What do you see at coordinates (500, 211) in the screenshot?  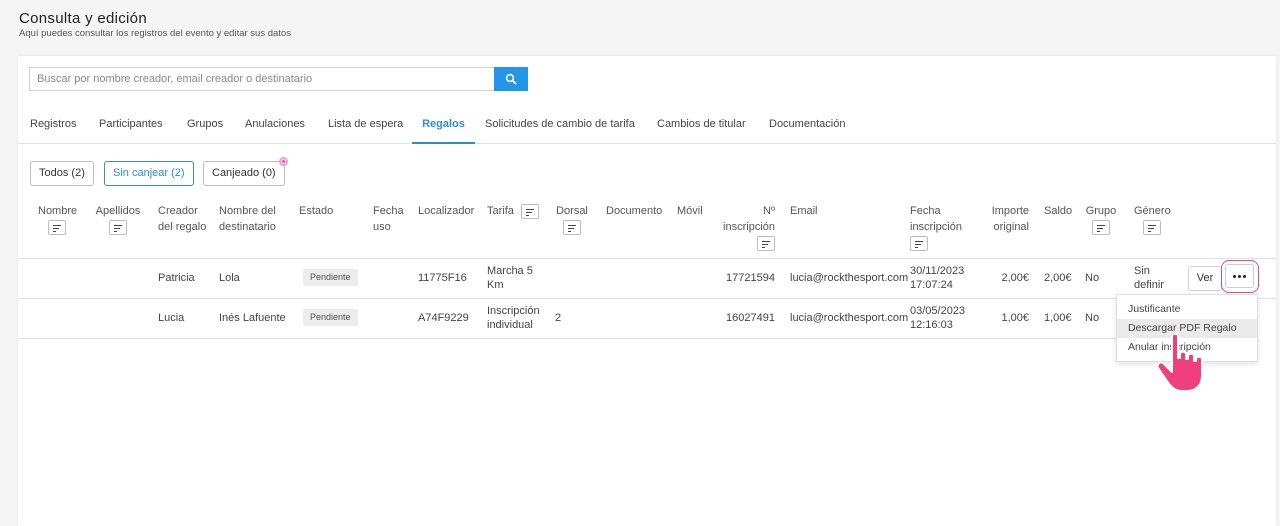 I see `col-tarifa-label: Tarifa` at bounding box center [500, 211].